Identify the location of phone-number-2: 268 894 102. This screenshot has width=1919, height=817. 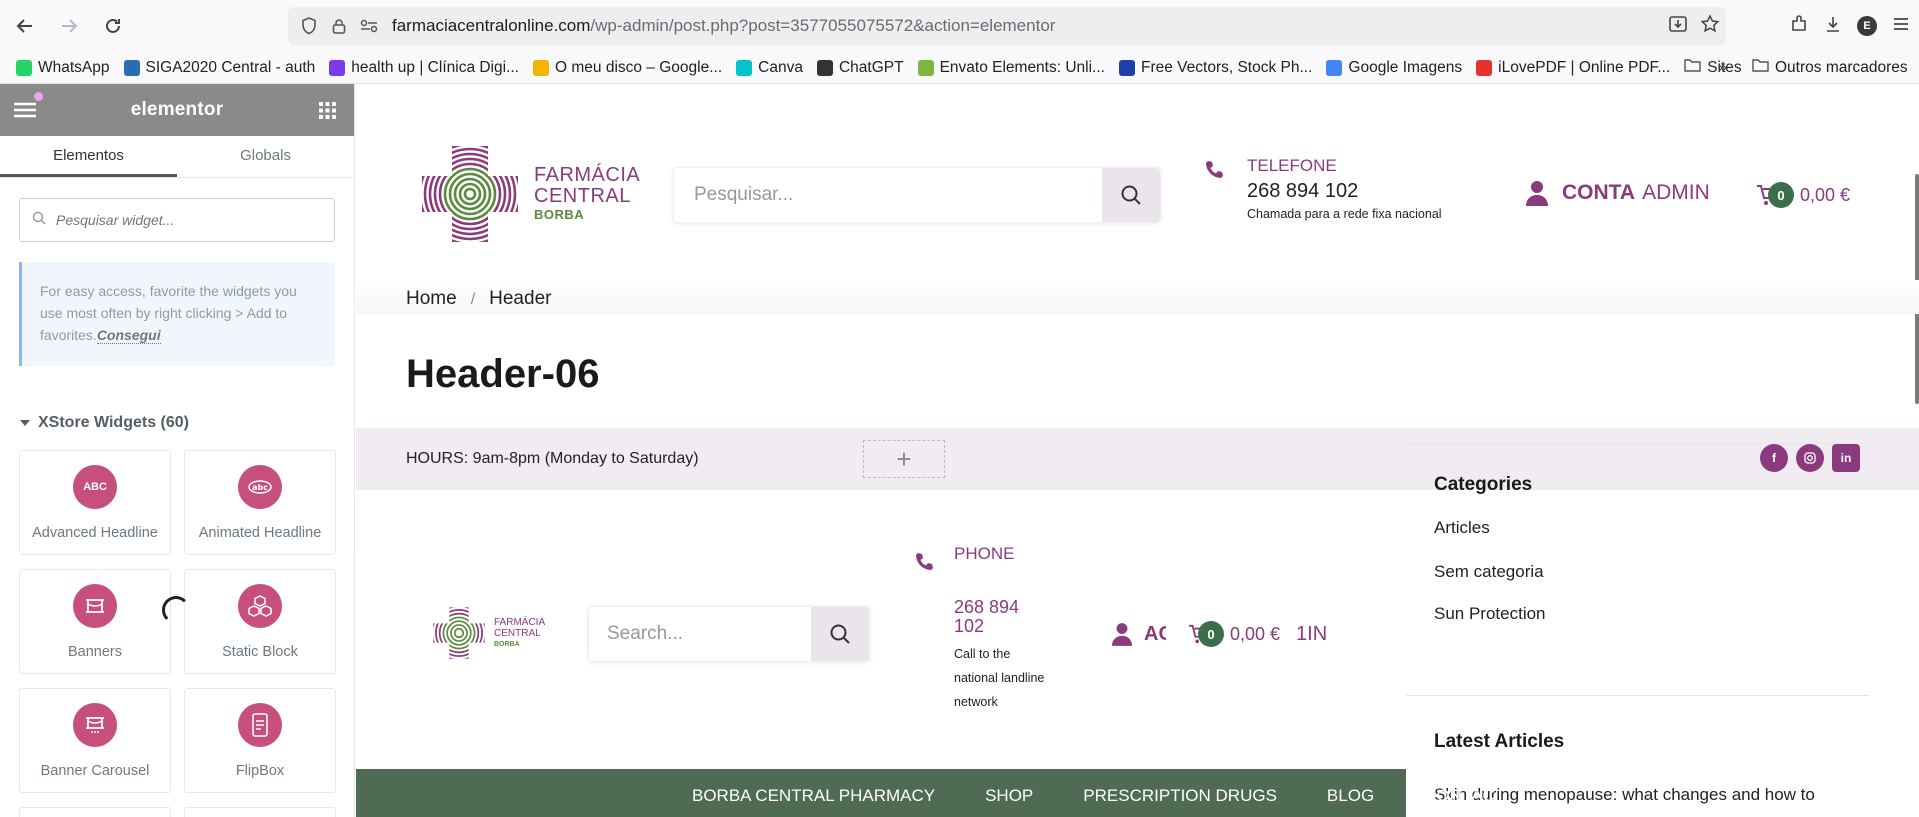
(999, 617).